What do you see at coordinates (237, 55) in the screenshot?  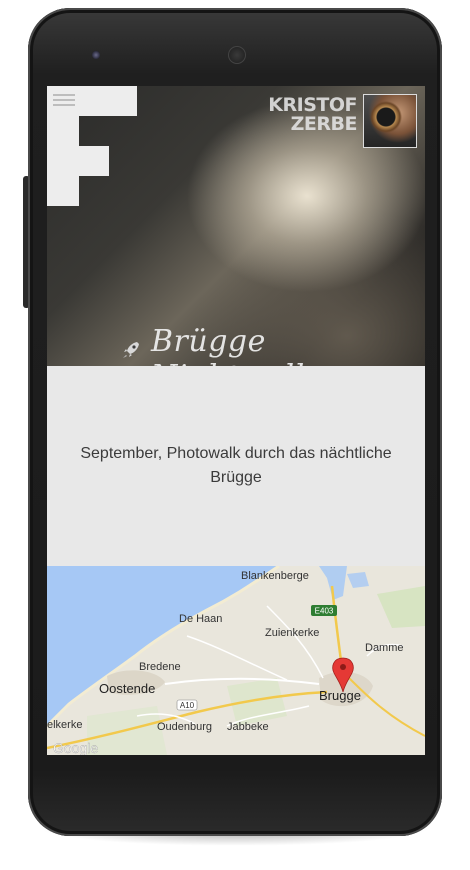 I see `earpiece-speaker` at bounding box center [237, 55].